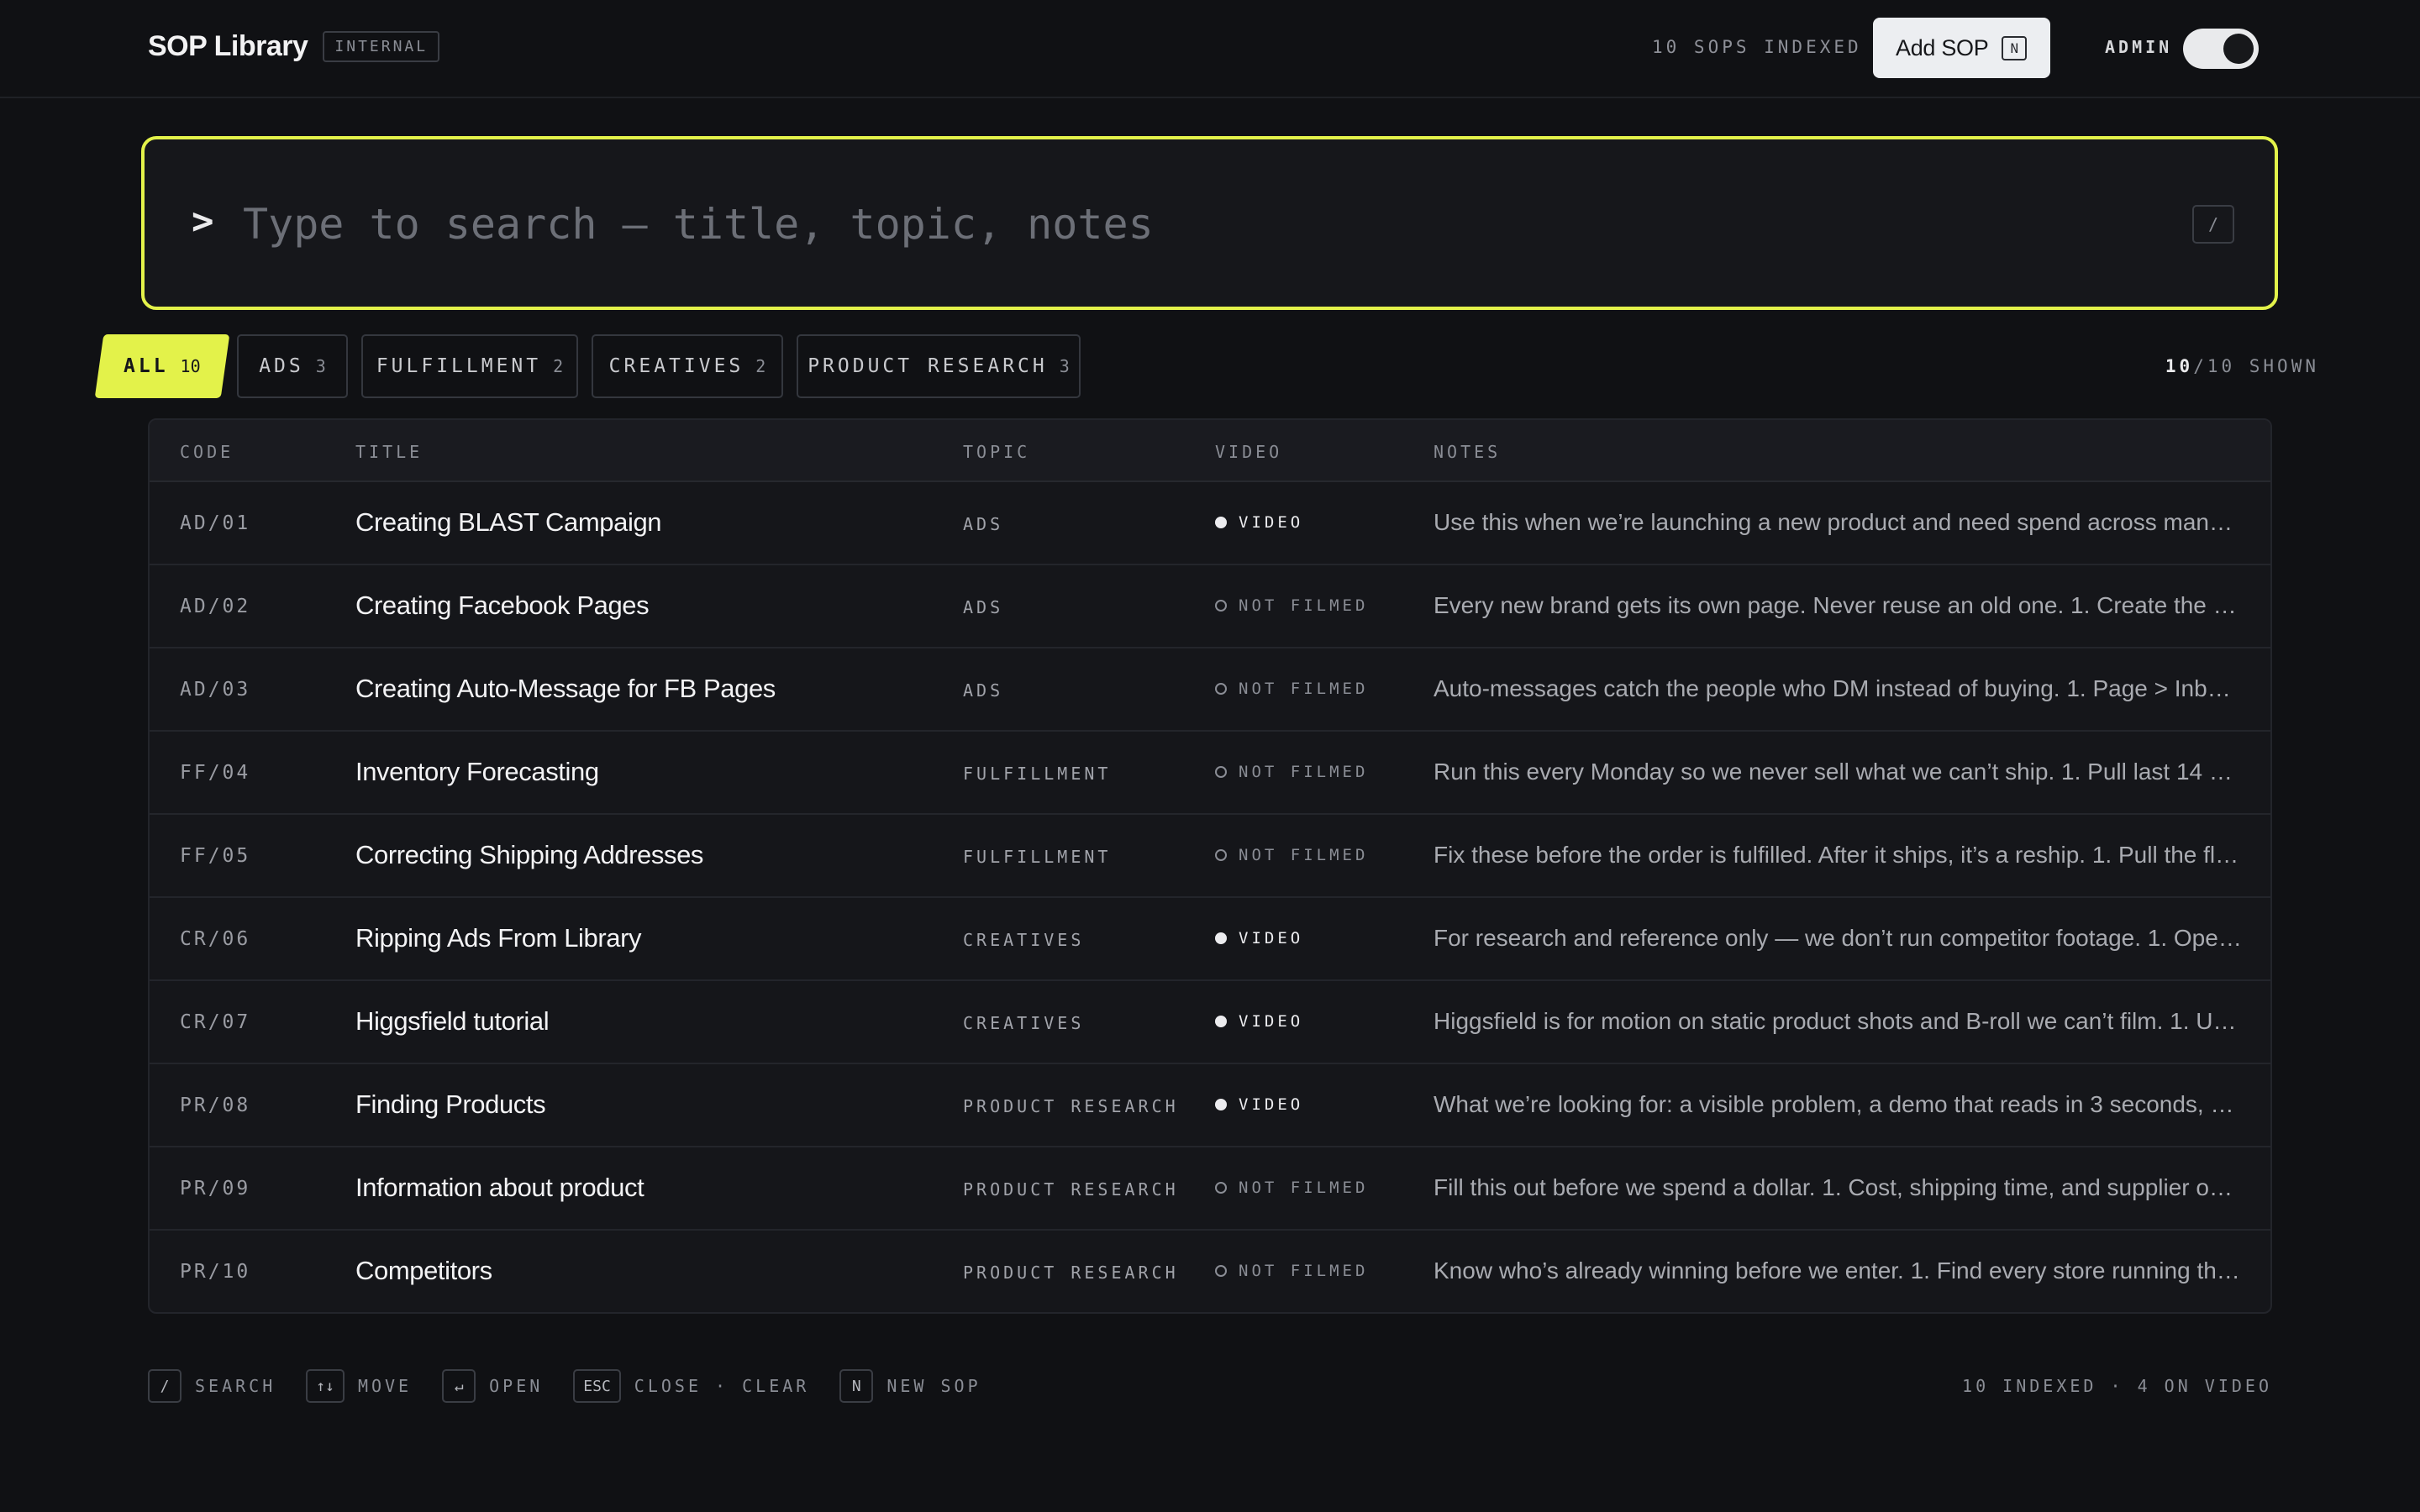 This screenshot has width=2420, height=1512. I want to click on prompt-icon: >, so click(203, 221).